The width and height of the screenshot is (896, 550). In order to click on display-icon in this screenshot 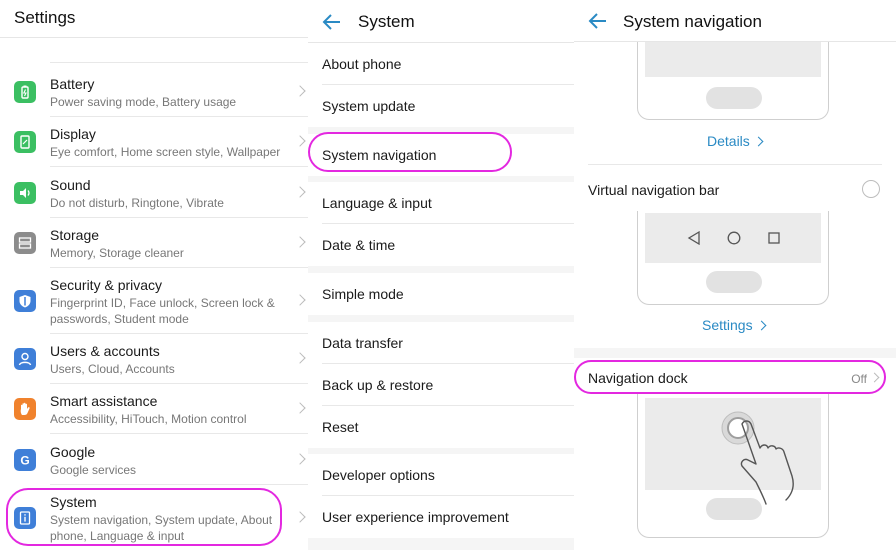, I will do `click(25, 142)`.